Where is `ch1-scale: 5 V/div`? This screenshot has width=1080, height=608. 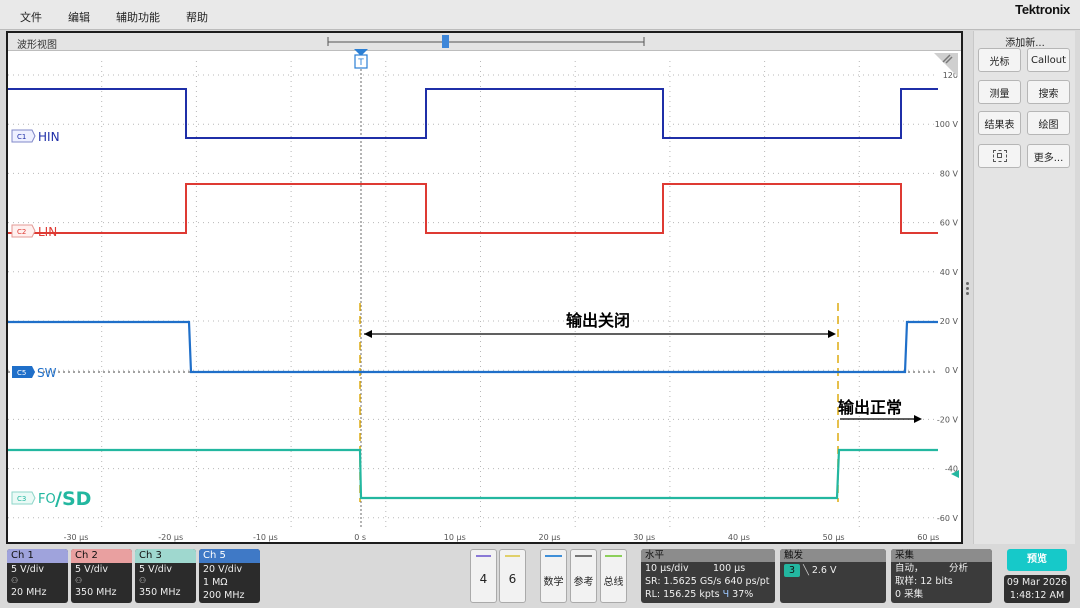 ch1-scale: 5 V/div is located at coordinates (28, 569).